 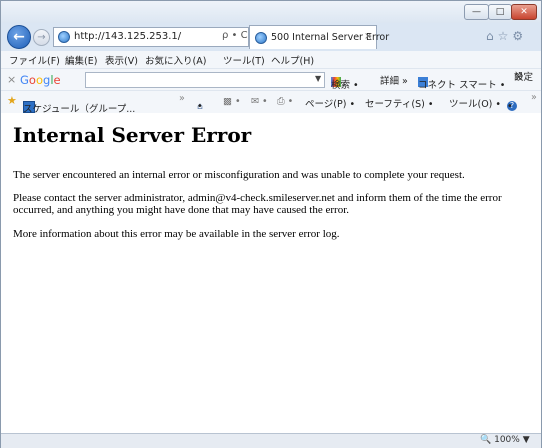 What do you see at coordinates (271, 440) in the screenshot?
I see `status-bar: 🔍 100% ▼` at bounding box center [271, 440].